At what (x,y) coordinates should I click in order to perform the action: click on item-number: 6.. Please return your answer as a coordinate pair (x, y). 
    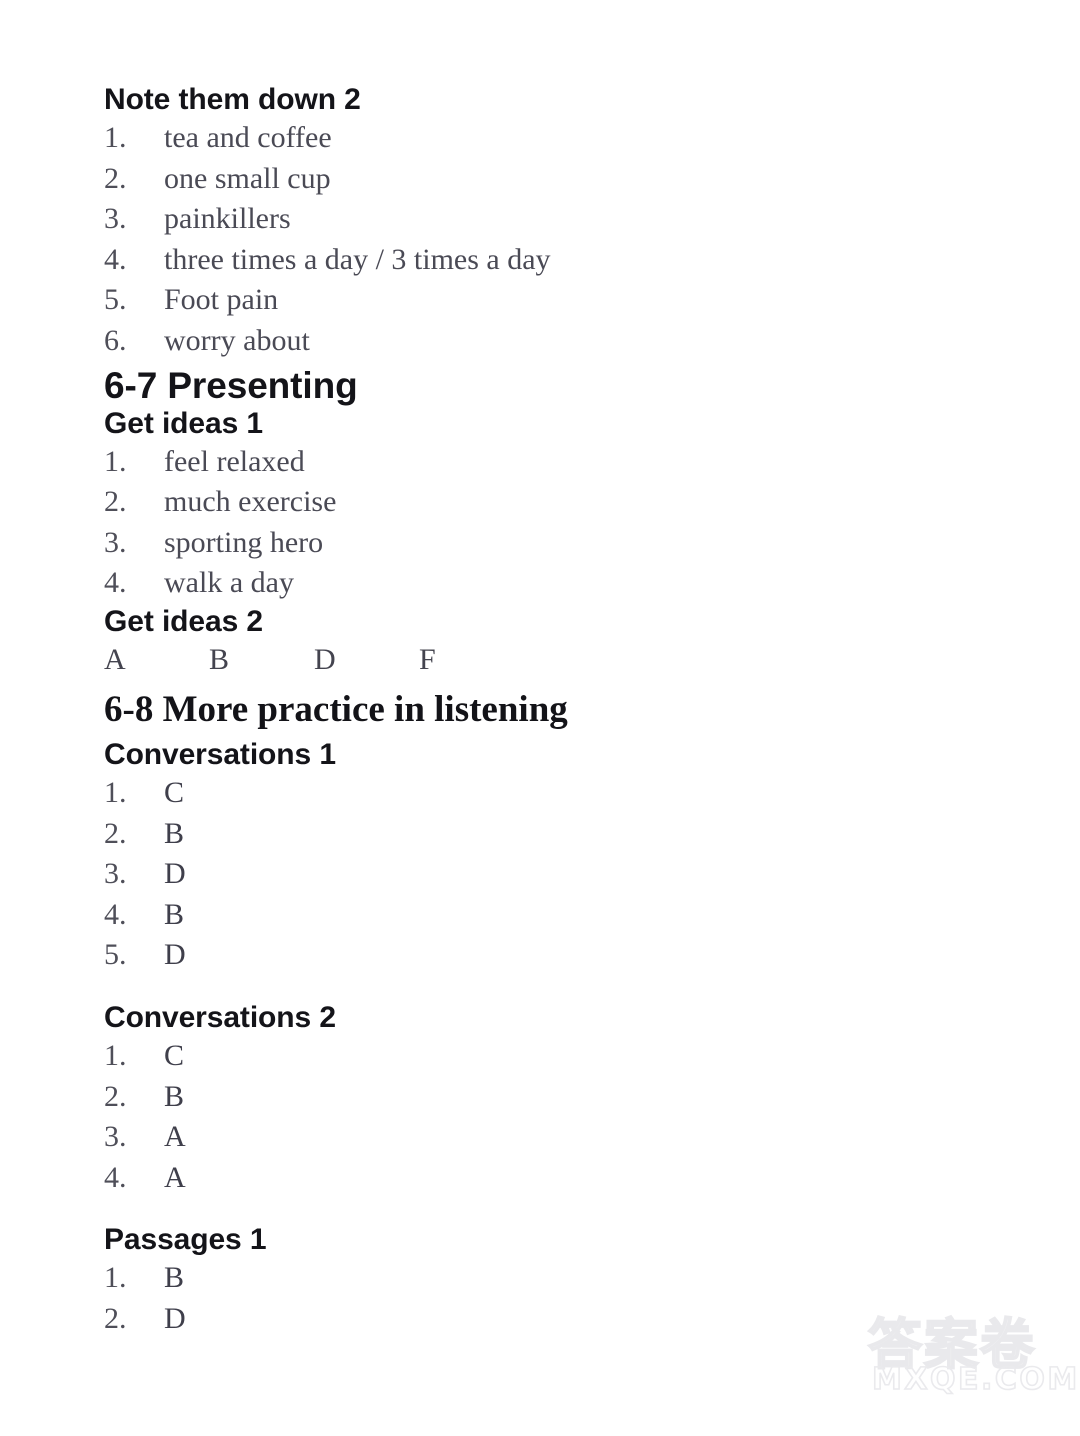
    Looking at the image, I should click on (115, 340).